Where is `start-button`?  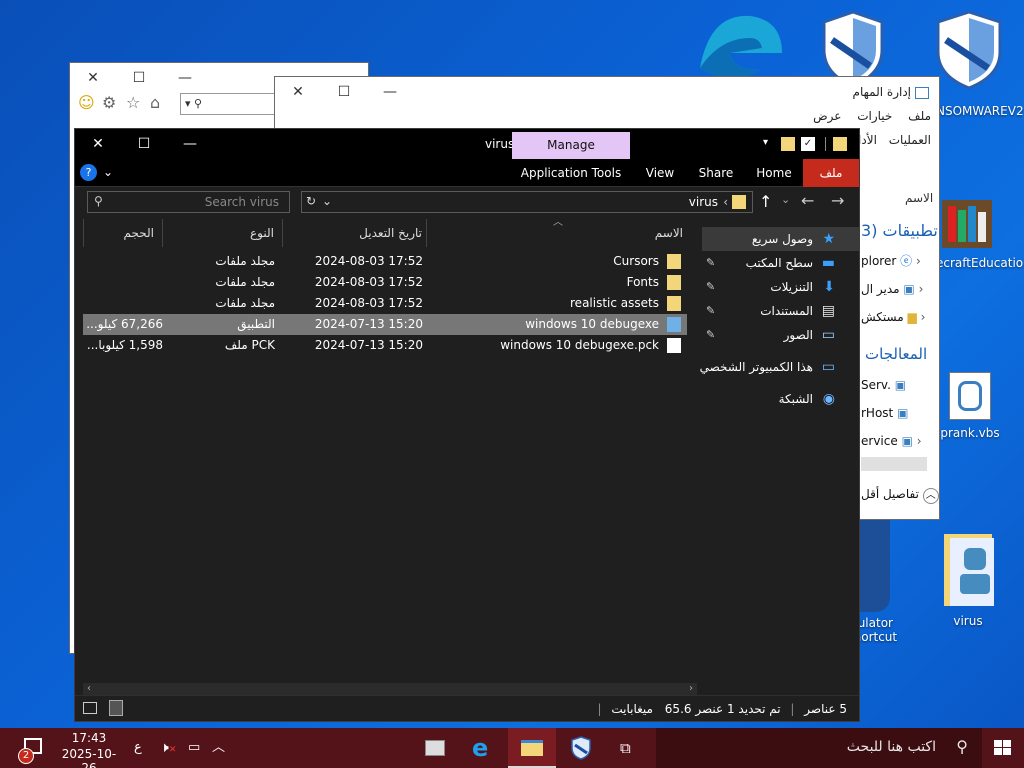 start-button is located at coordinates (1004, 748).